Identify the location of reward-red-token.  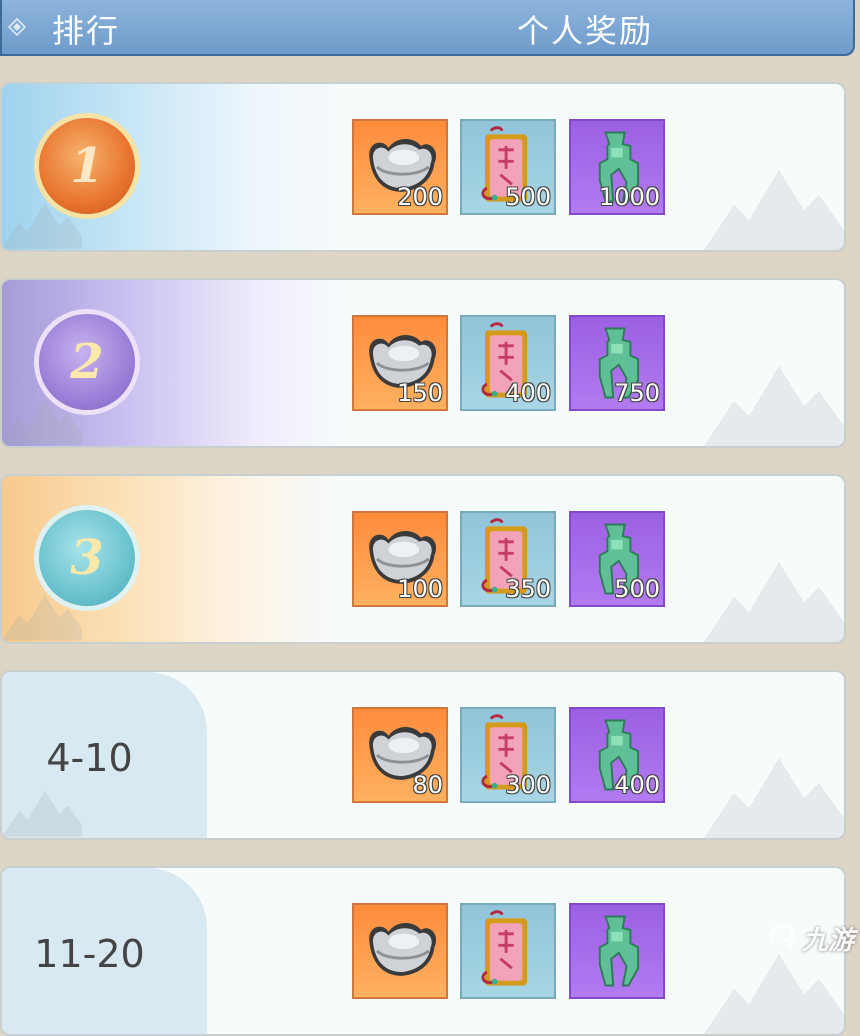
(508, 951).